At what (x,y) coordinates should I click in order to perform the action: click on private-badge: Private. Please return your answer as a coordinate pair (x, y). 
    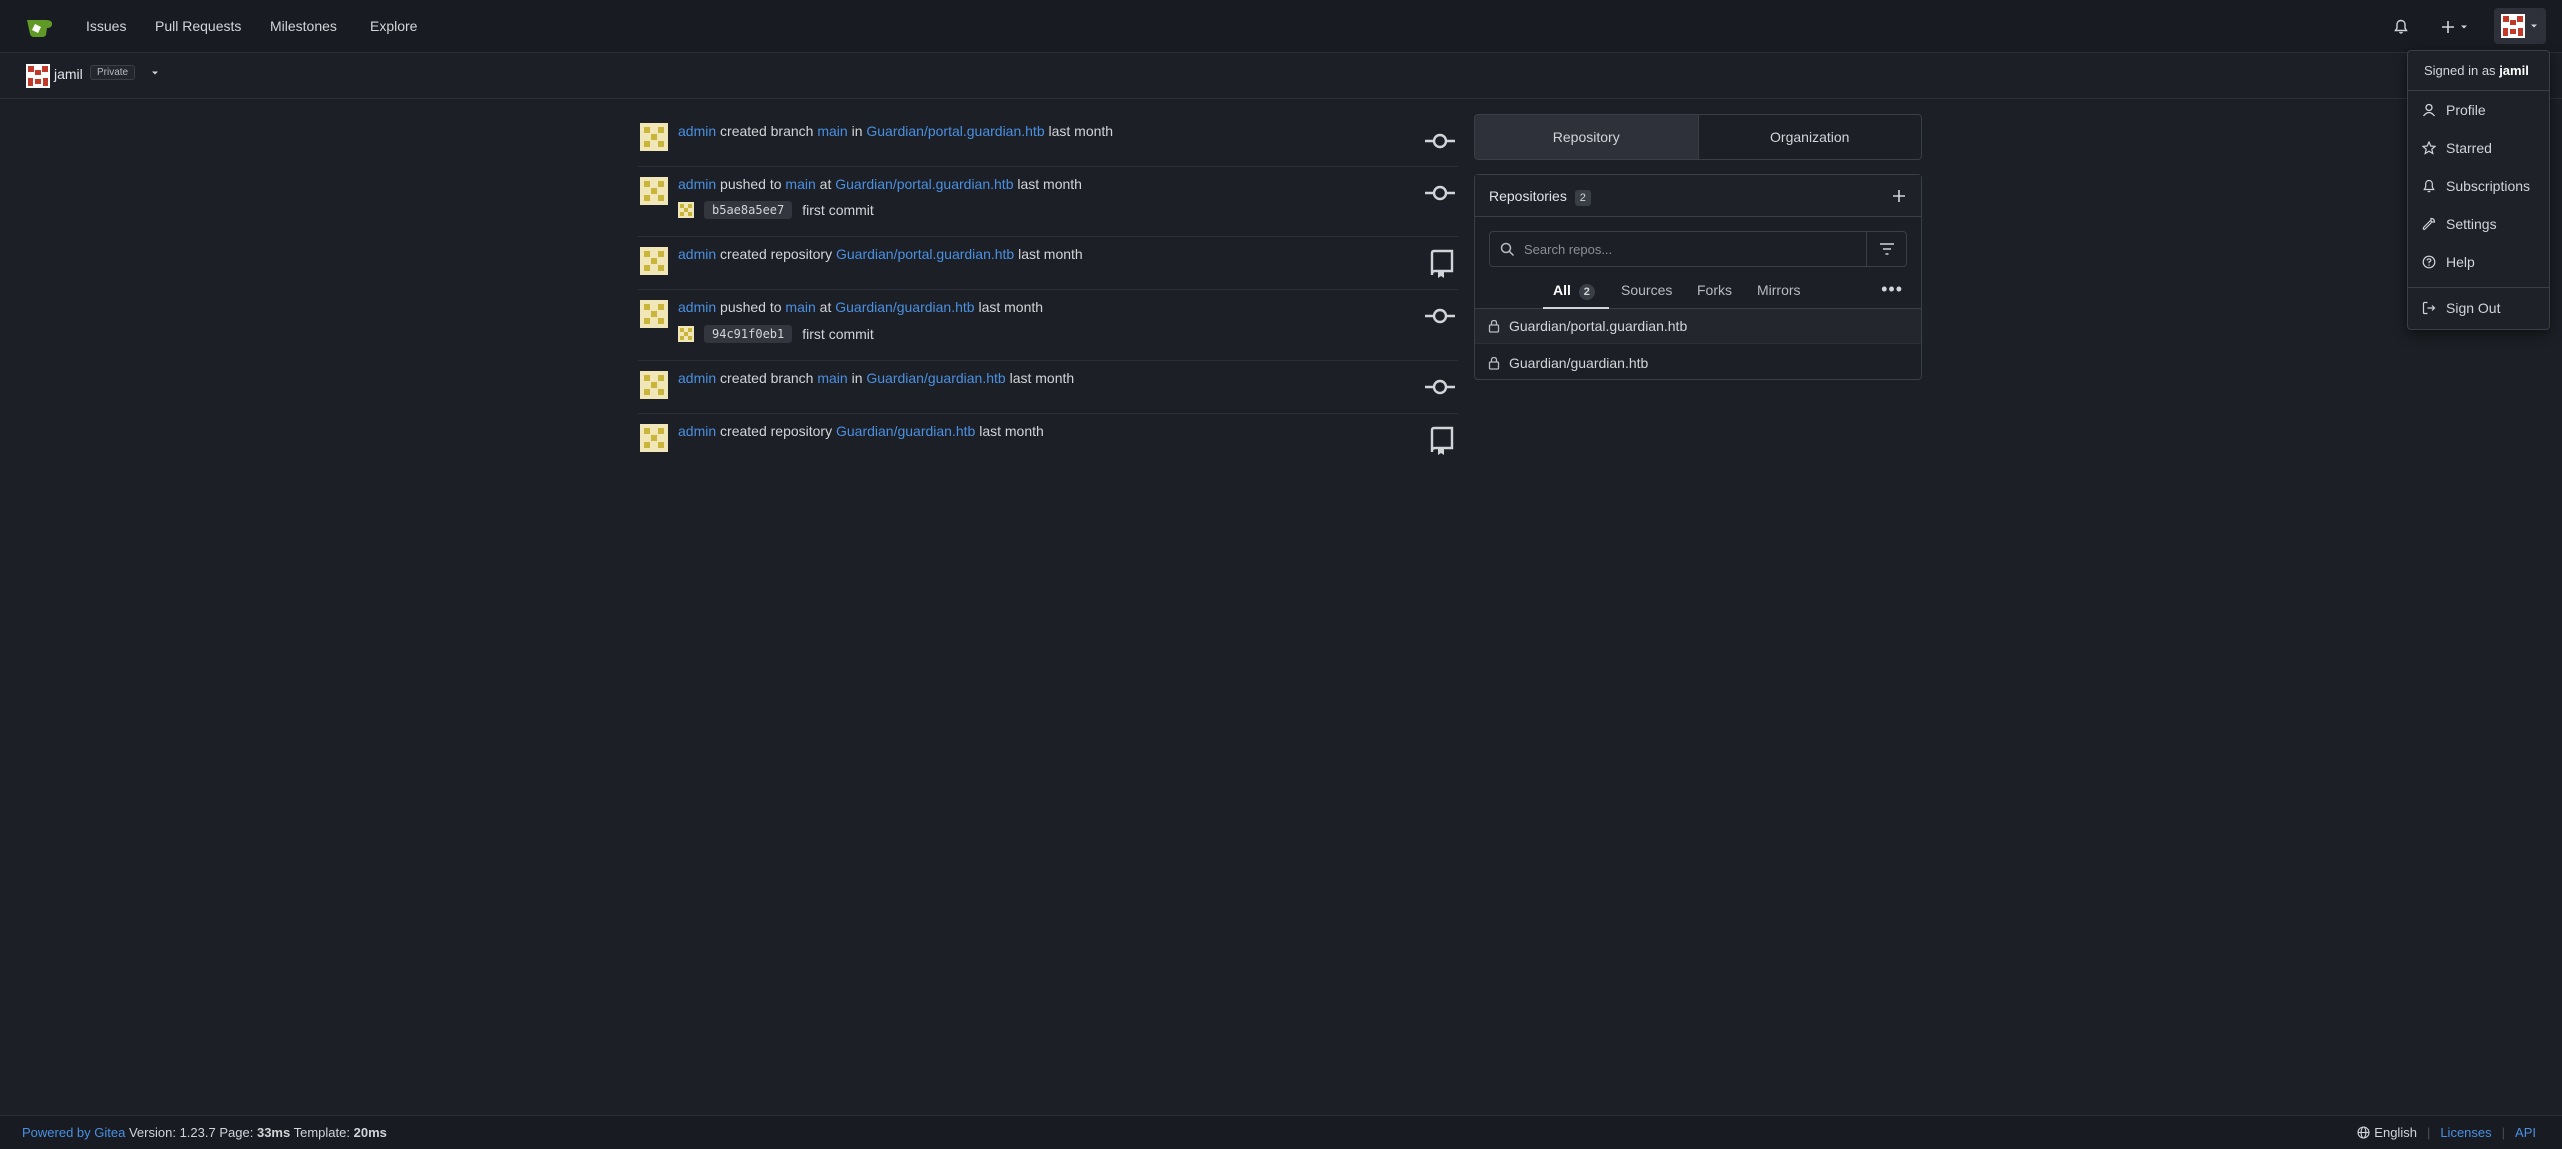
    Looking at the image, I should click on (113, 72).